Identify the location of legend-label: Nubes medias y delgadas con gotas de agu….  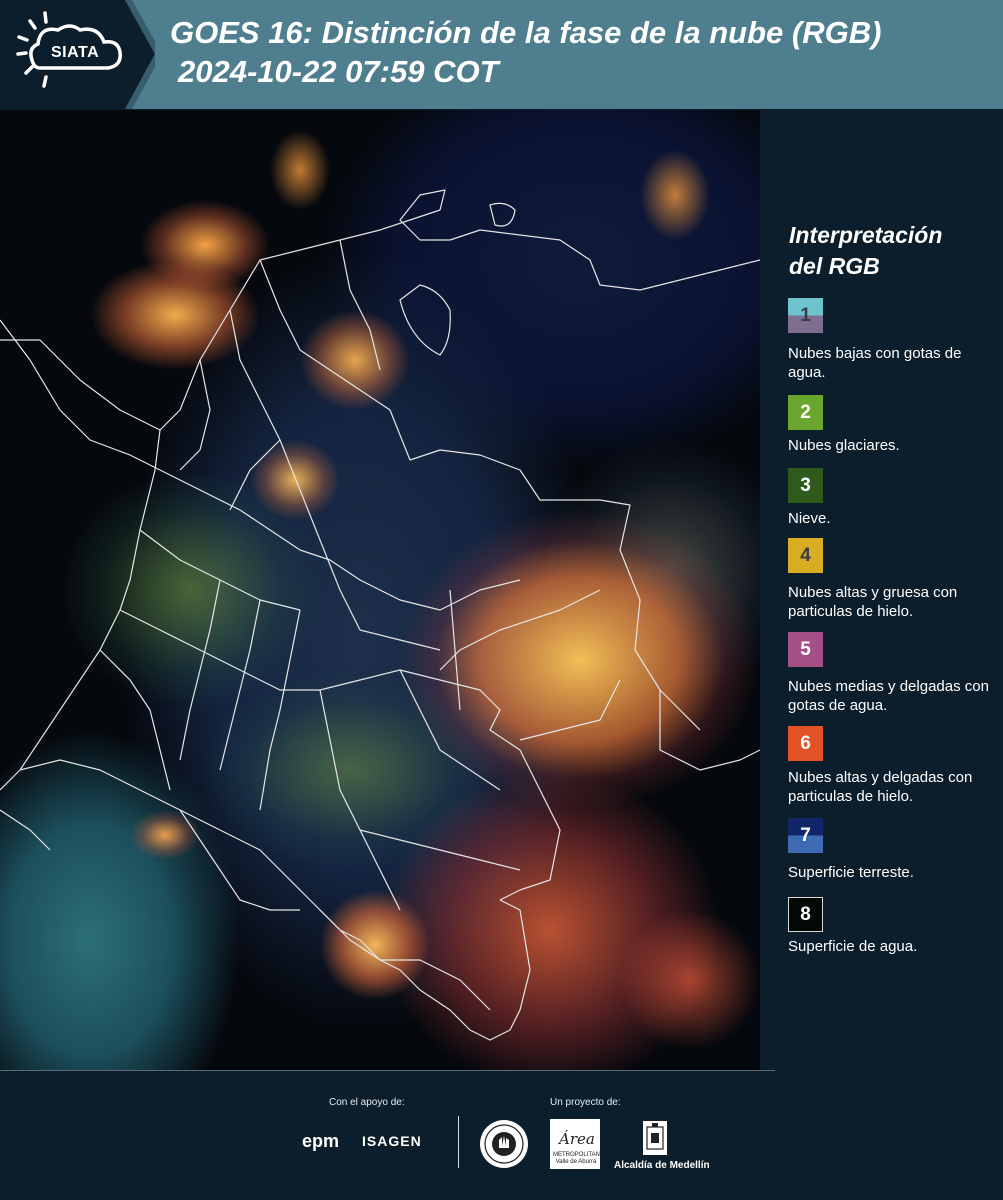
(888, 696).